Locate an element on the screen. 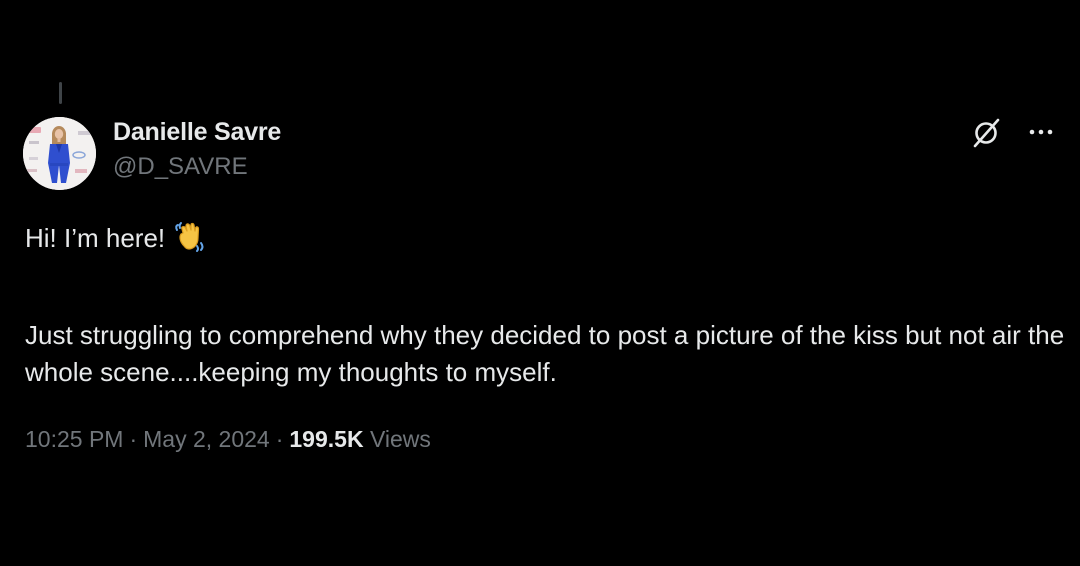 The height and width of the screenshot is (566, 1080). waving-hand-icon is located at coordinates (190, 241).